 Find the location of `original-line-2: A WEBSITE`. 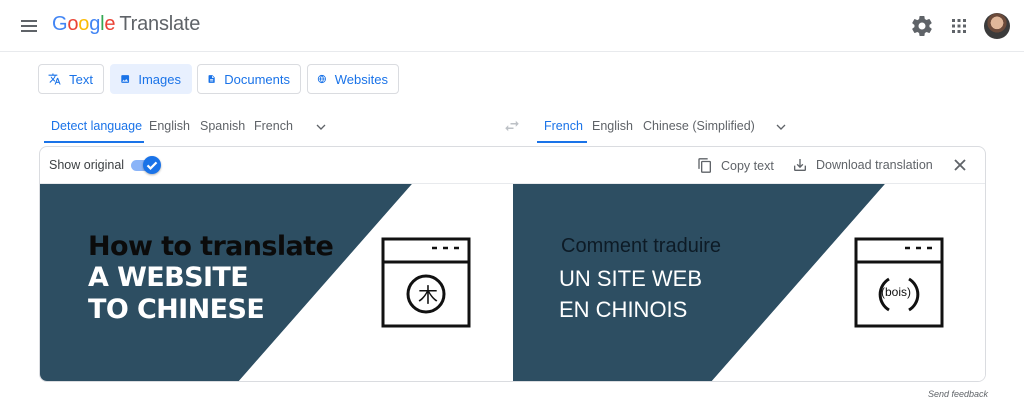

original-line-2: A WEBSITE is located at coordinates (168, 277).